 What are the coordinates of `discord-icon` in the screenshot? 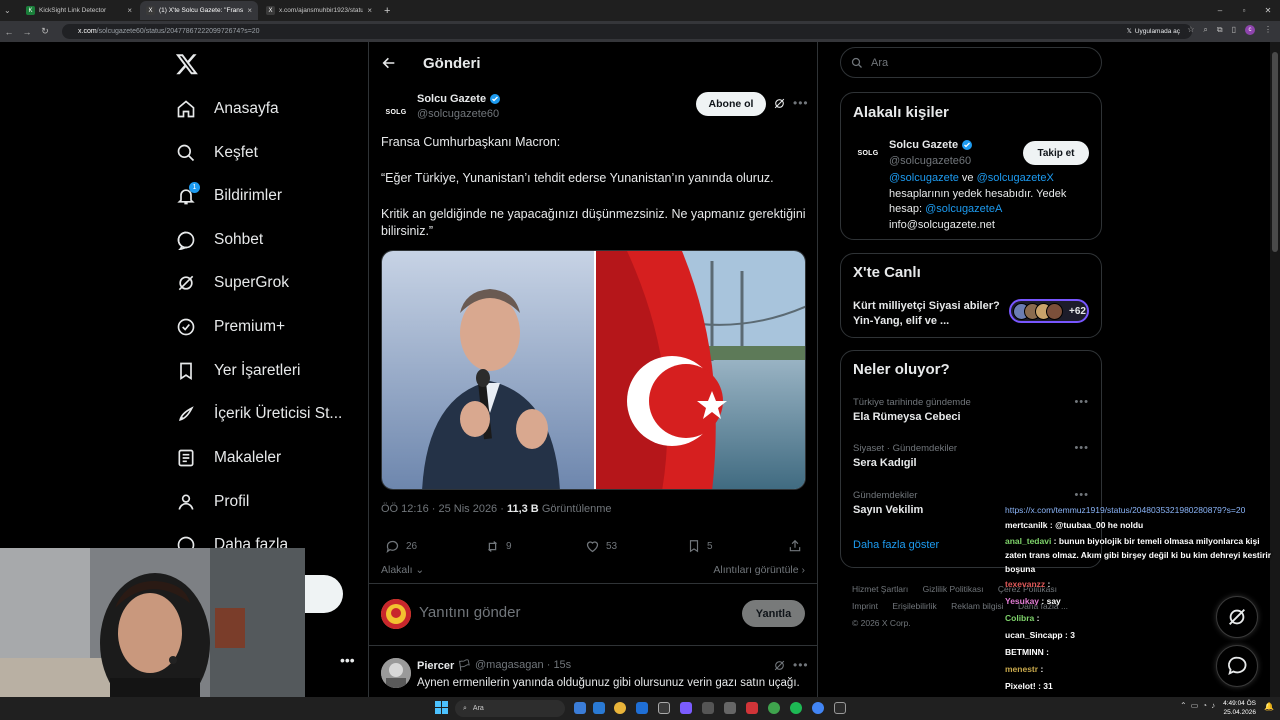 It's located at (686, 708).